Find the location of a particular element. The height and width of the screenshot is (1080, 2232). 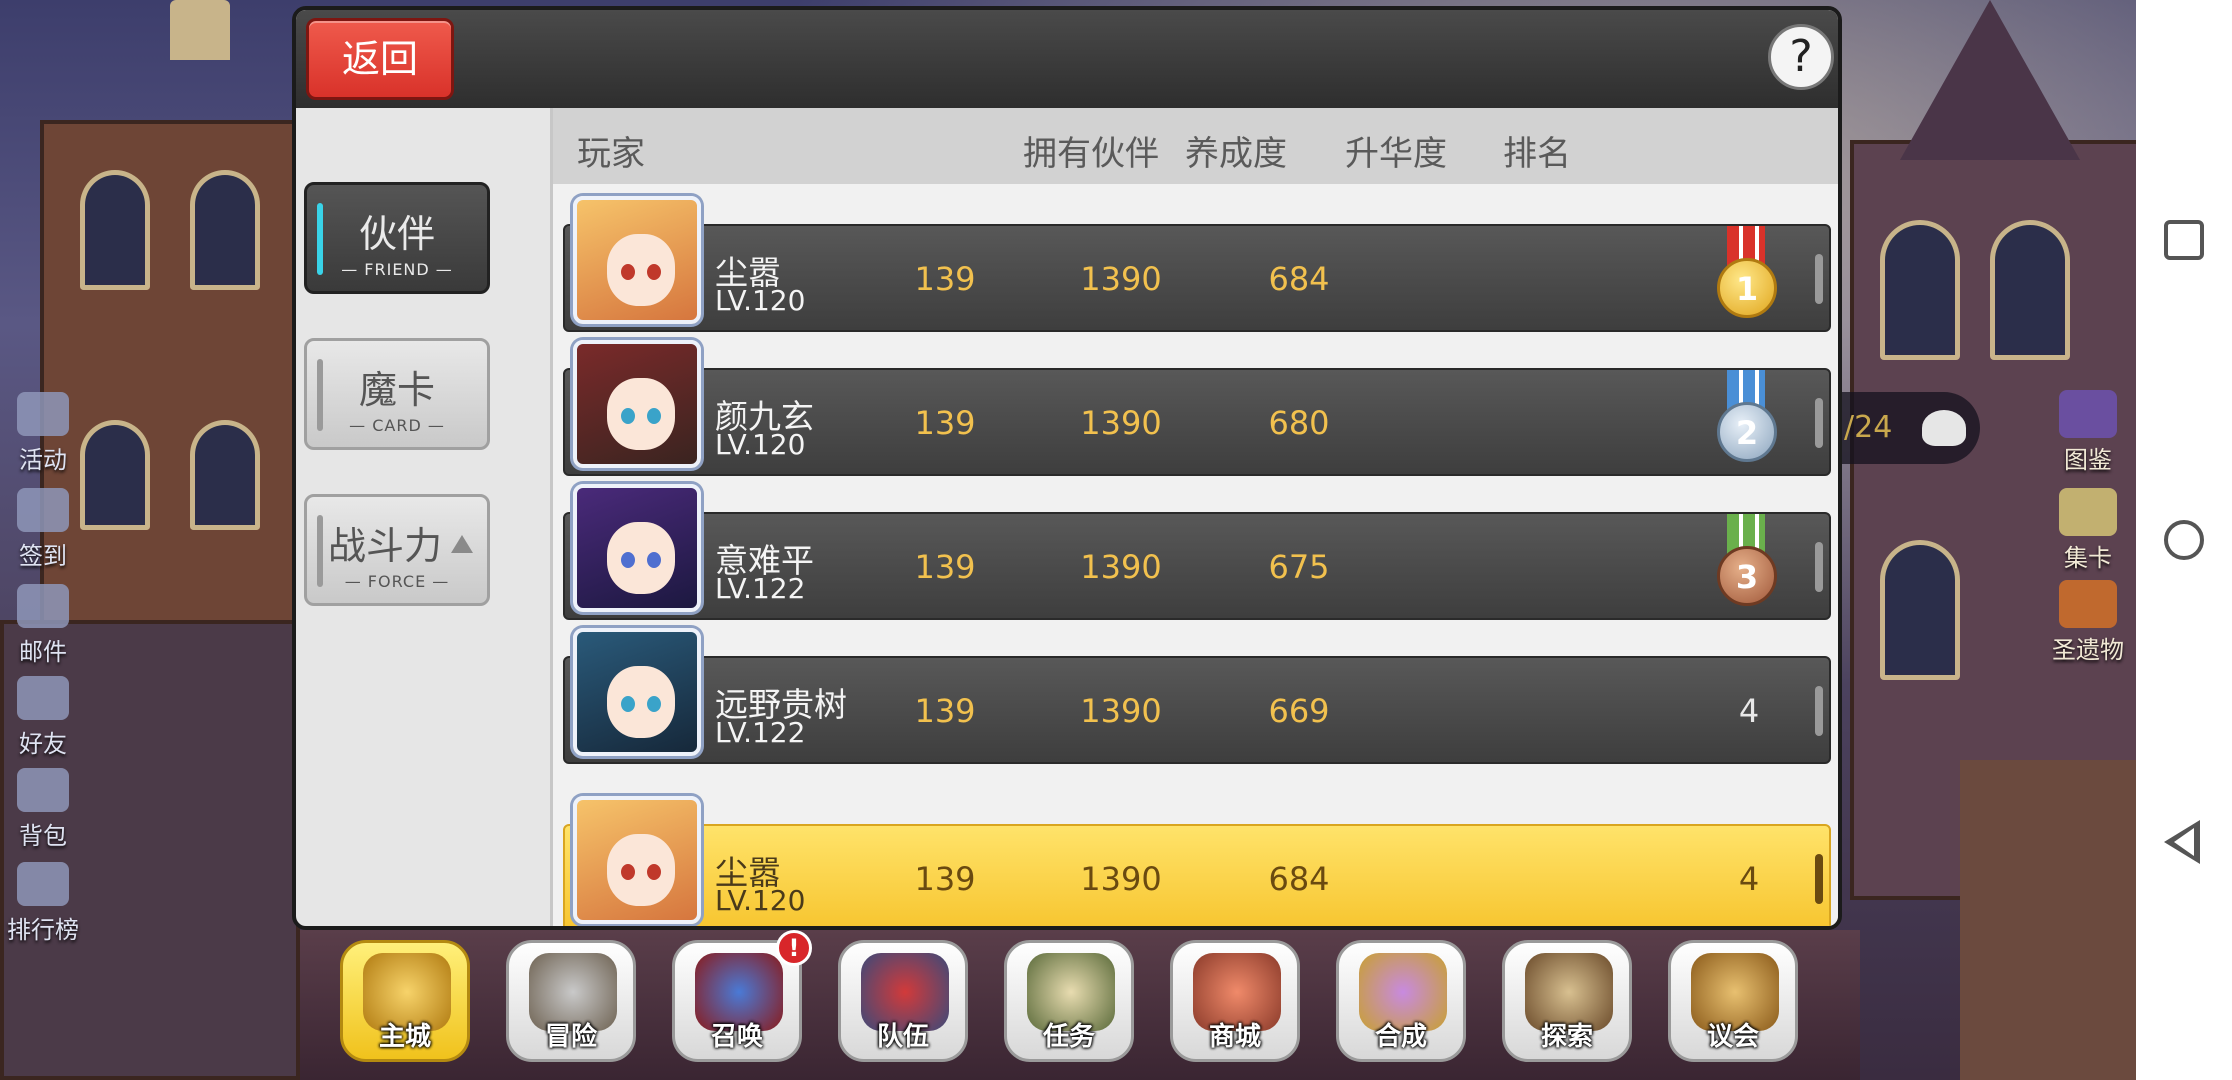

dock-label: 议会 is located at coordinates (1732, 1037).